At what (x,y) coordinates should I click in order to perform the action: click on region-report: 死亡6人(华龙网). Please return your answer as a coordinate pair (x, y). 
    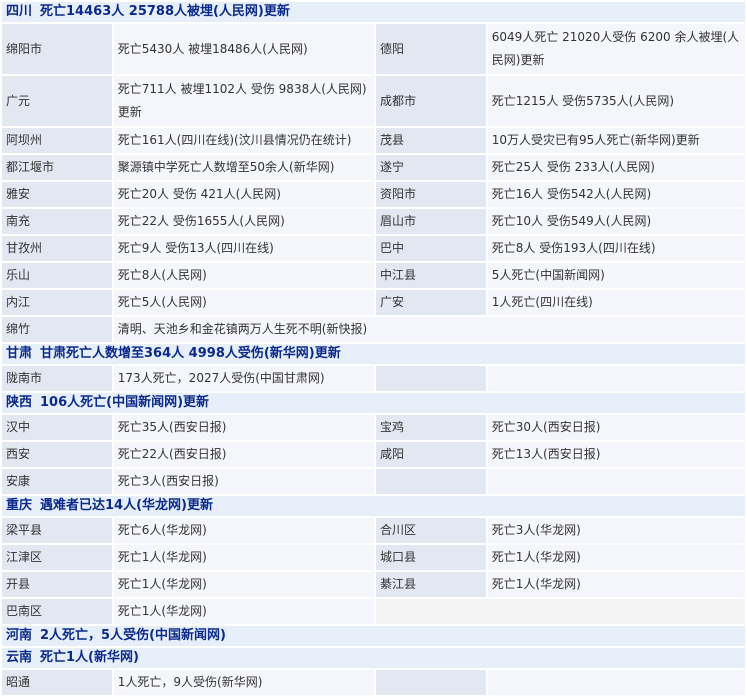
    Looking at the image, I should click on (243, 530).